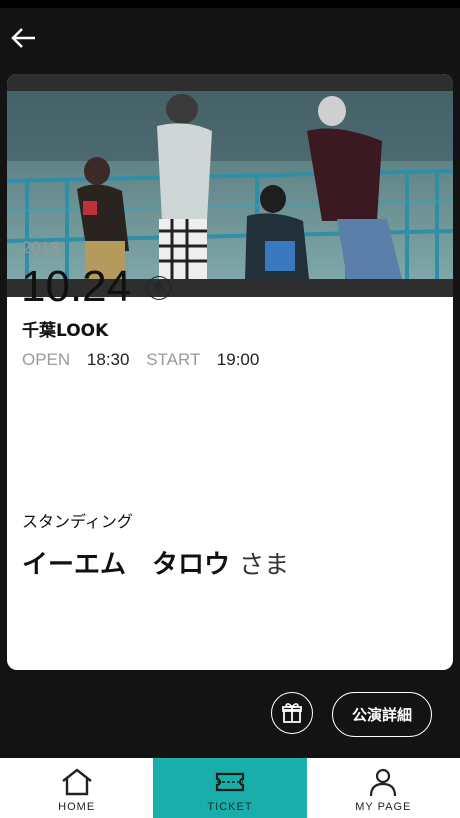 This screenshot has width=460, height=818. What do you see at coordinates (77, 521) in the screenshot?
I see `seat-type: スタンディング` at bounding box center [77, 521].